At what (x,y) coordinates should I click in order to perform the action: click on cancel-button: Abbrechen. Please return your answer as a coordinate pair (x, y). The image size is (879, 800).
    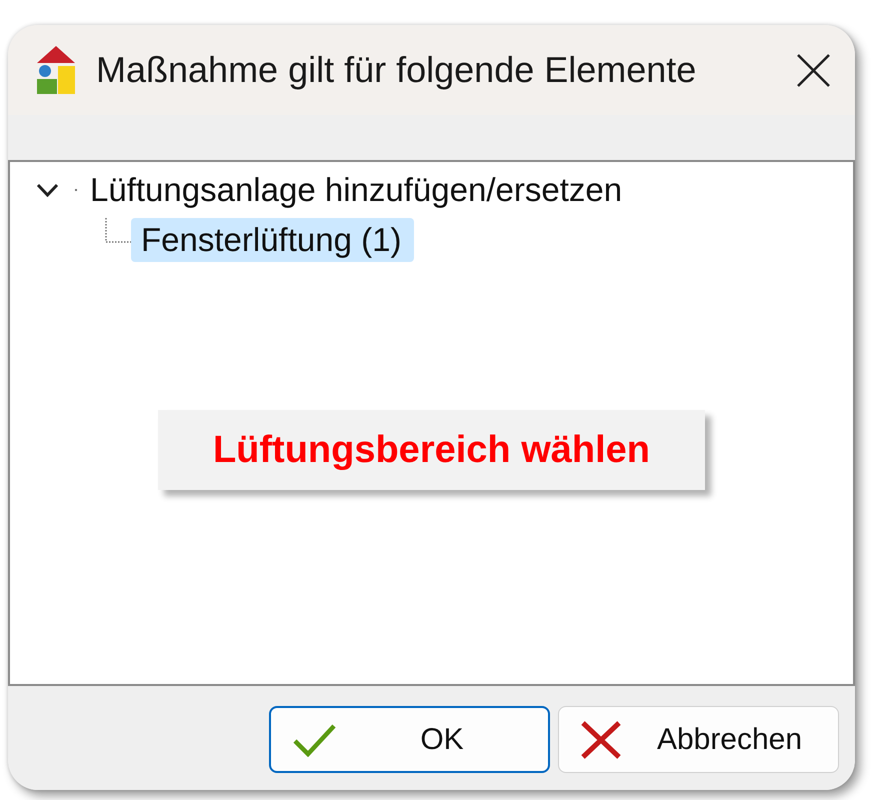
    Looking at the image, I should click on (698, 739).